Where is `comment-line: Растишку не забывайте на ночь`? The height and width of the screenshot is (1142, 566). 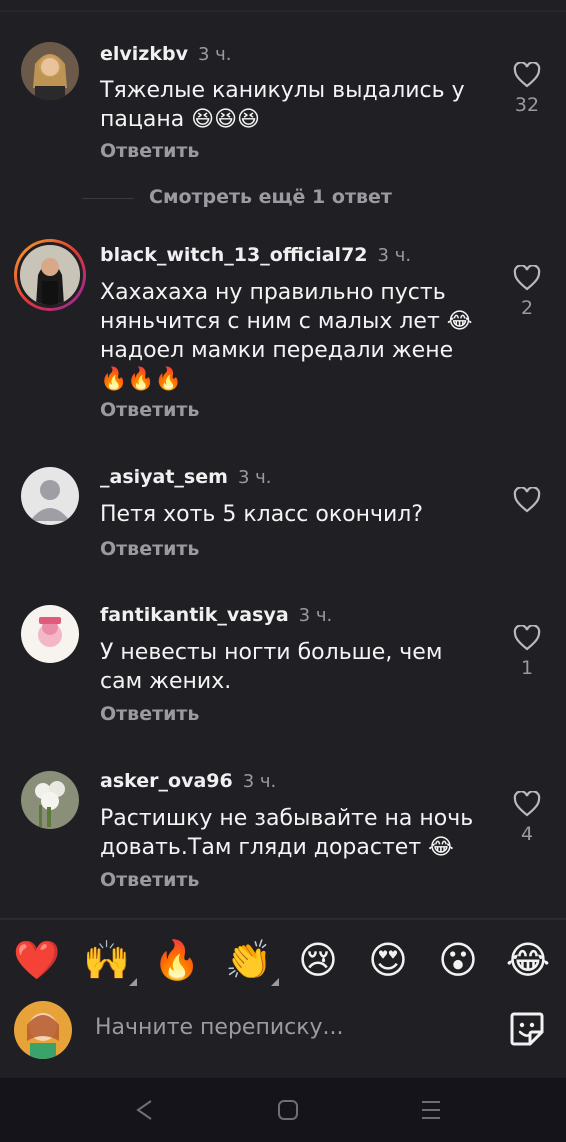
comment-line: Растишку не забывайте на ночь is located at coordinates (287, 818).